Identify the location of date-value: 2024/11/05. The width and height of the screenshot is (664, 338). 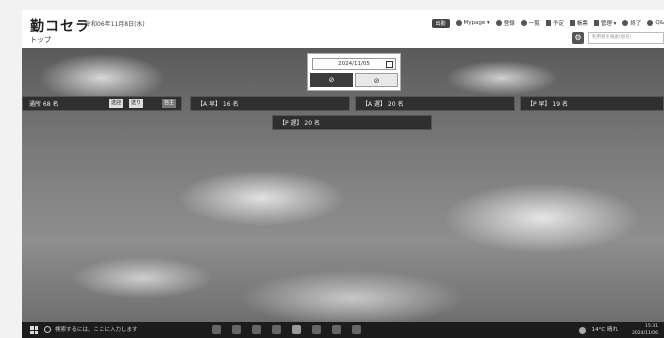
(354, 64).